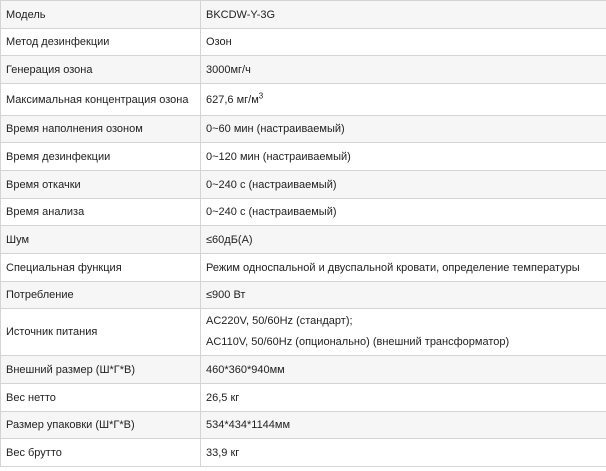  I want to click on table-row: Потребление ≤900 Вт, so click(303, 295).